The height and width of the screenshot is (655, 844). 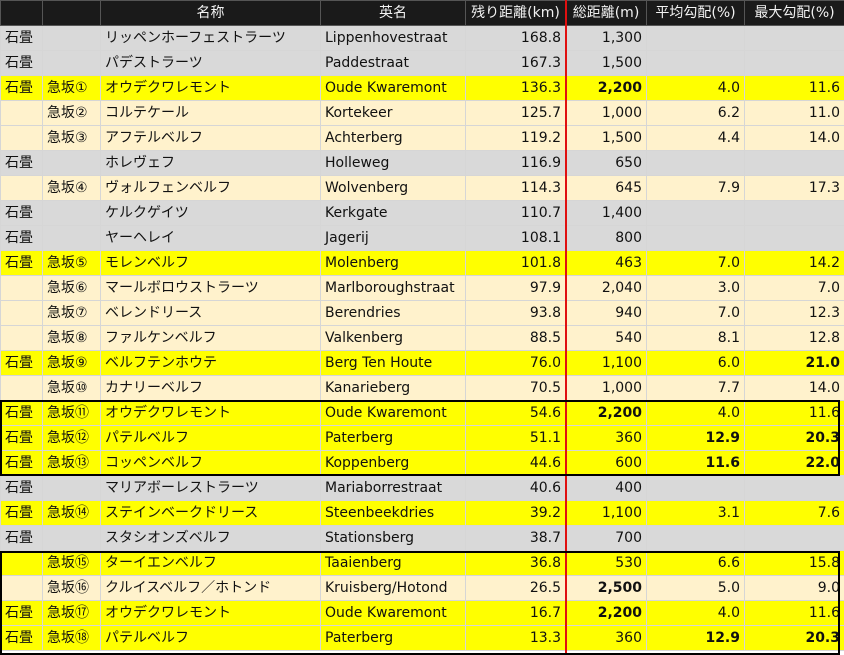 I want to click on cell-remaining-km: 97.9, so click(x=515, y=288).